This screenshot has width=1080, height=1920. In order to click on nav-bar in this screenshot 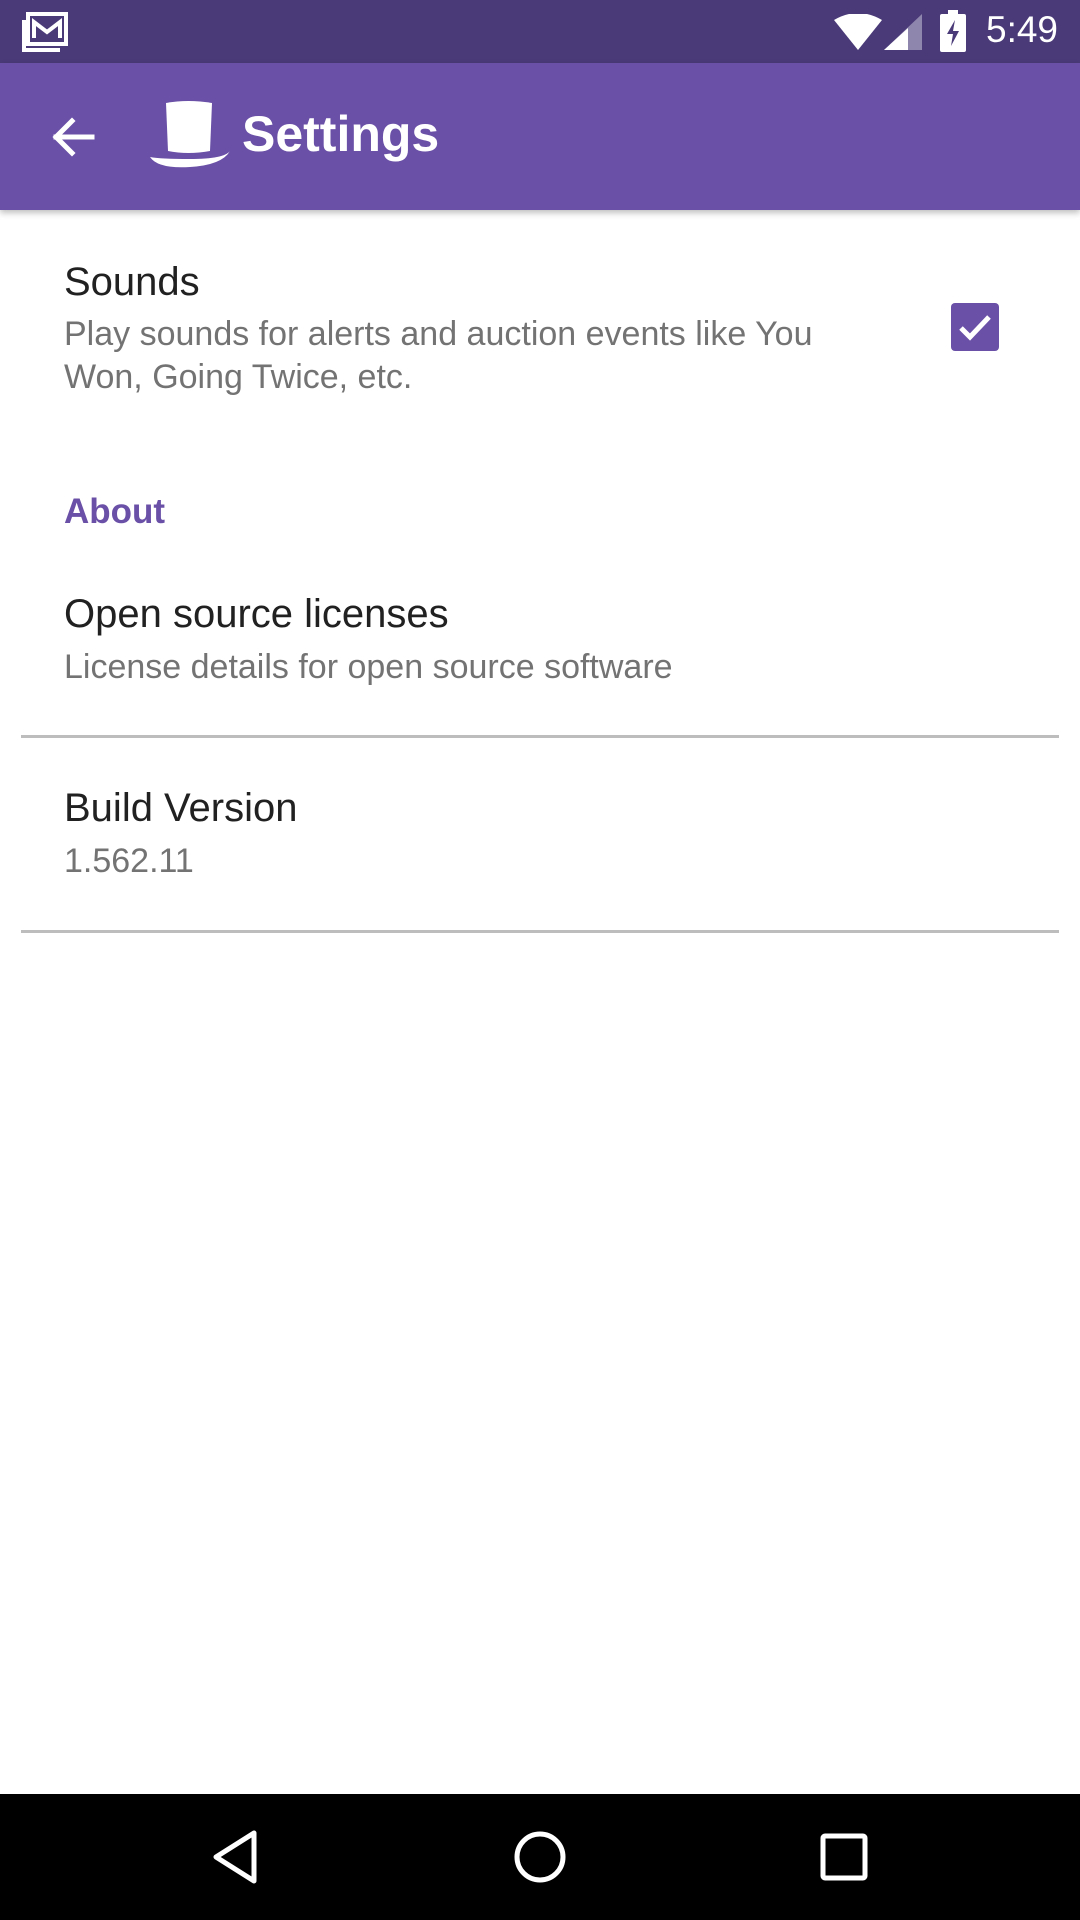, I will do `click(540, 1857)`.